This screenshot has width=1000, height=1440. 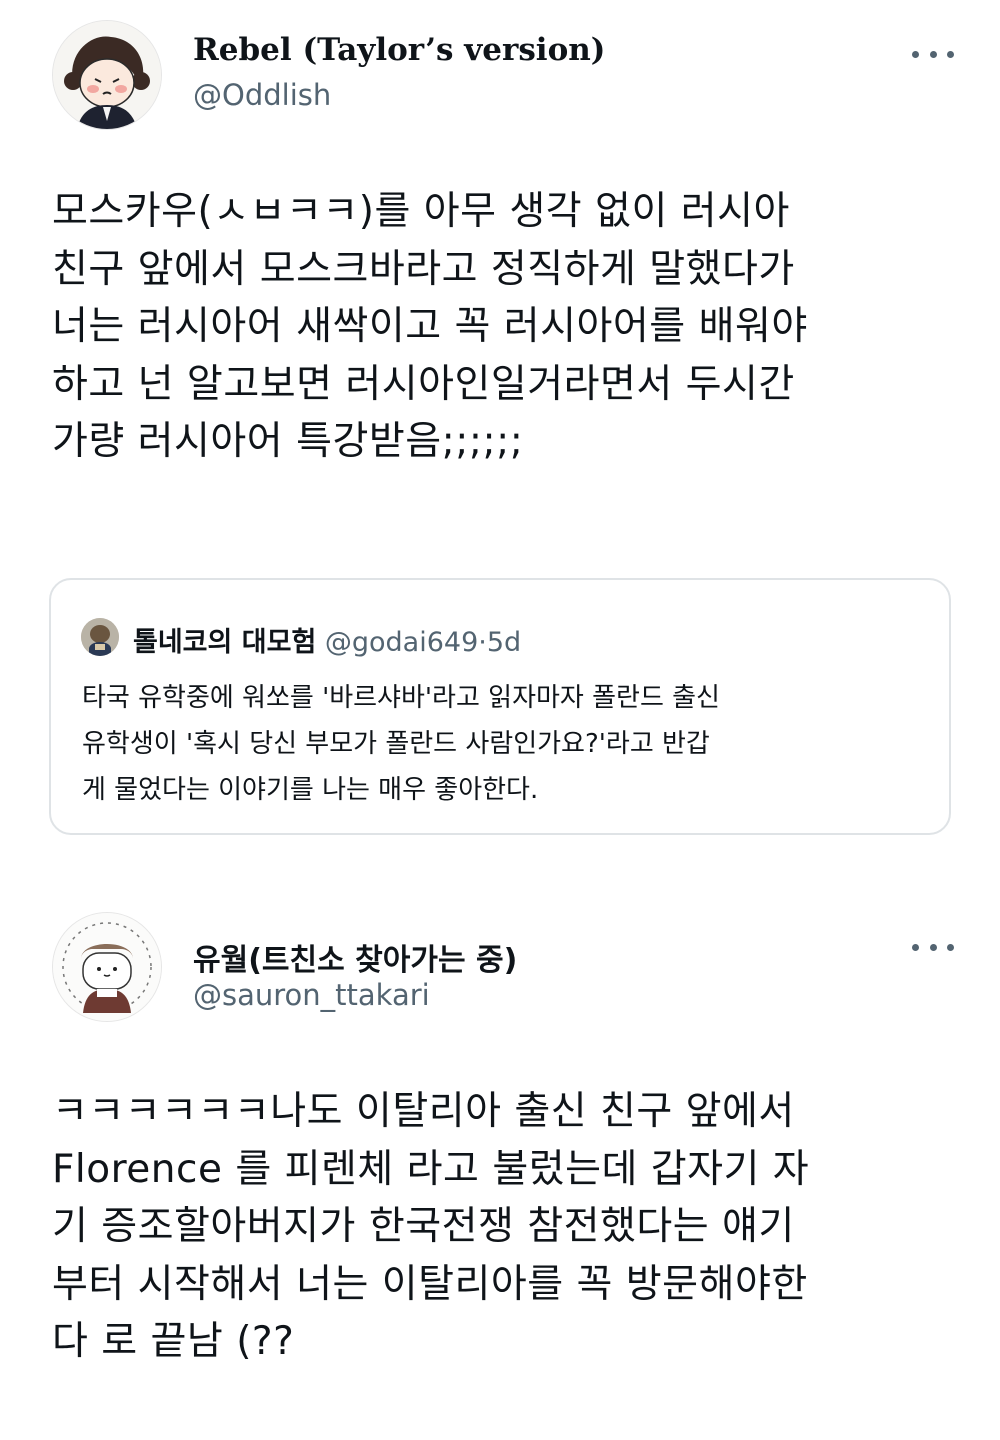 I want to click on quote-avatar-illustration, so click(x=100, y=637).